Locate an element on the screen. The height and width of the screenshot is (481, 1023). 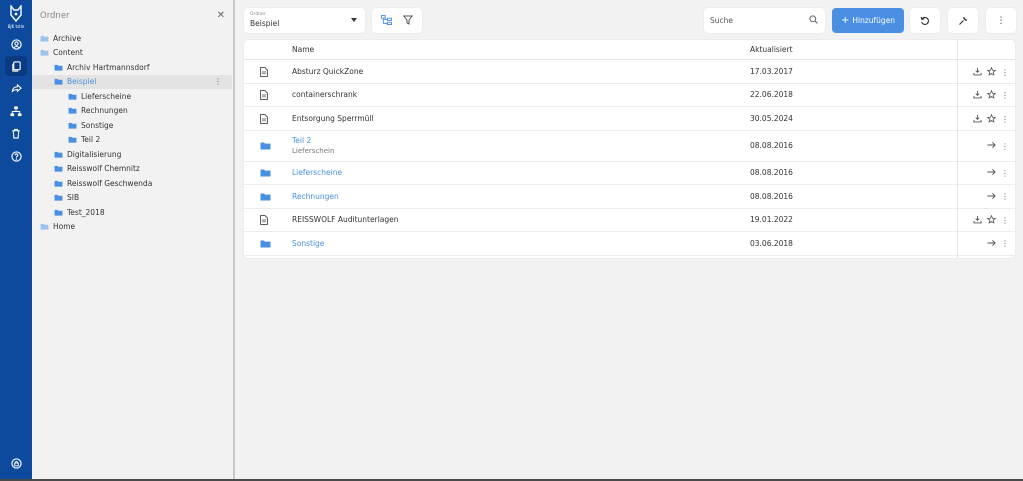
table-row: Rechnungen 08.08.2016 ⋮ is located at coordinates (629, 197).